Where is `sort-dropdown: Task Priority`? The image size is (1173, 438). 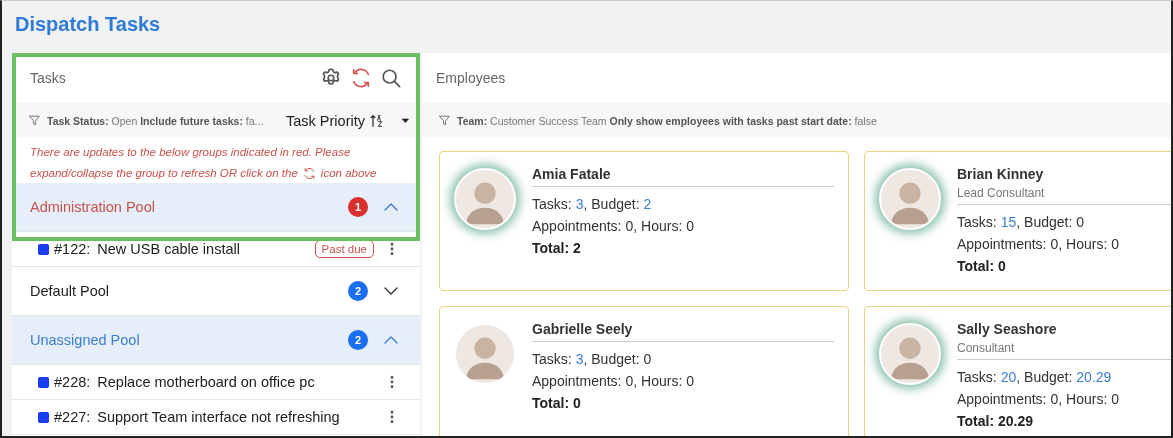
sort-dropdown: Task Priority is located at coordinates (348, 120).